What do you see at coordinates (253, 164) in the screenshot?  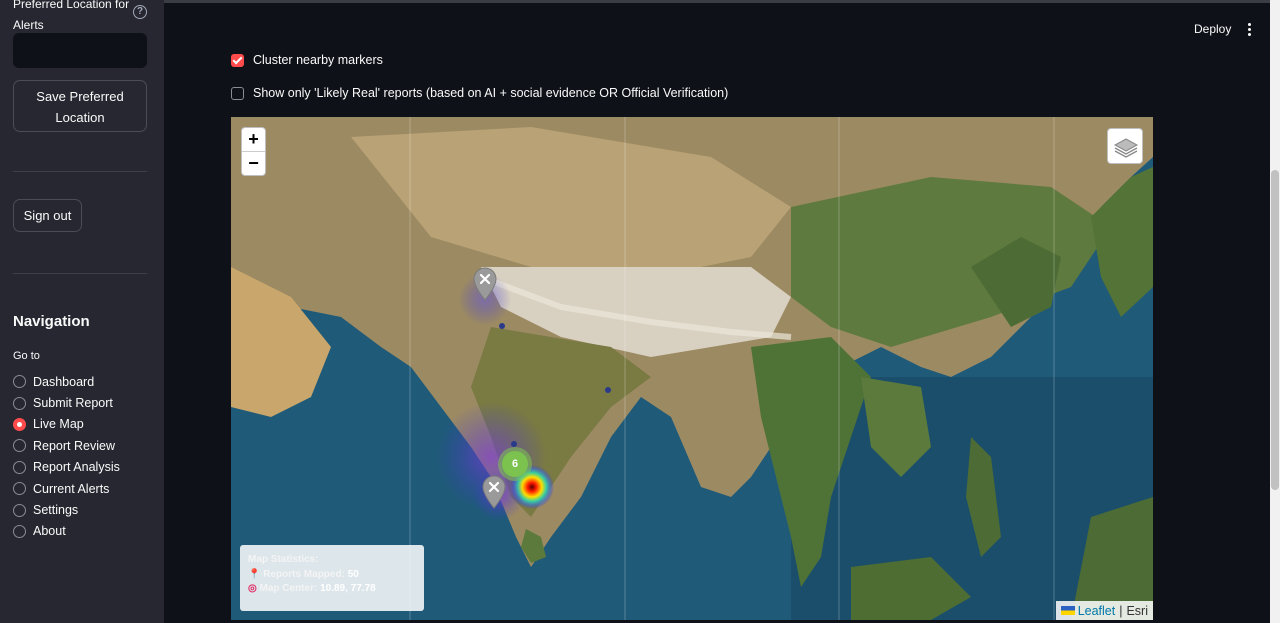 I see `zoom-out-button: −` at bounding box center [253, 164].